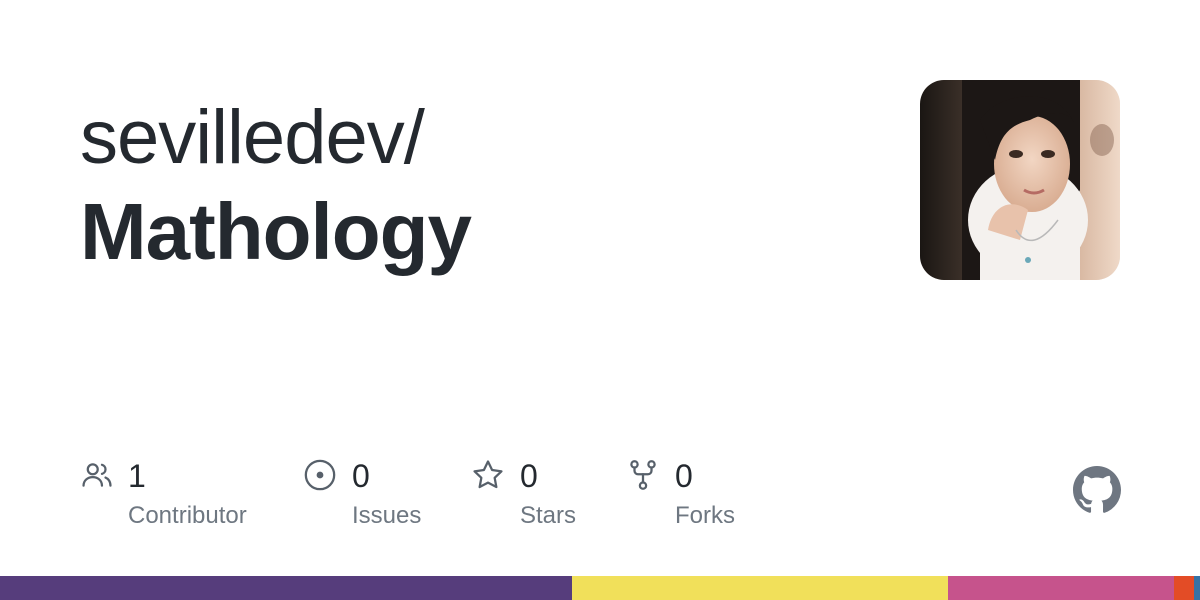  Describe the element at coordinates (696, 497) in the screenshot. I see `stat-forks: 0 Forks` at that location.